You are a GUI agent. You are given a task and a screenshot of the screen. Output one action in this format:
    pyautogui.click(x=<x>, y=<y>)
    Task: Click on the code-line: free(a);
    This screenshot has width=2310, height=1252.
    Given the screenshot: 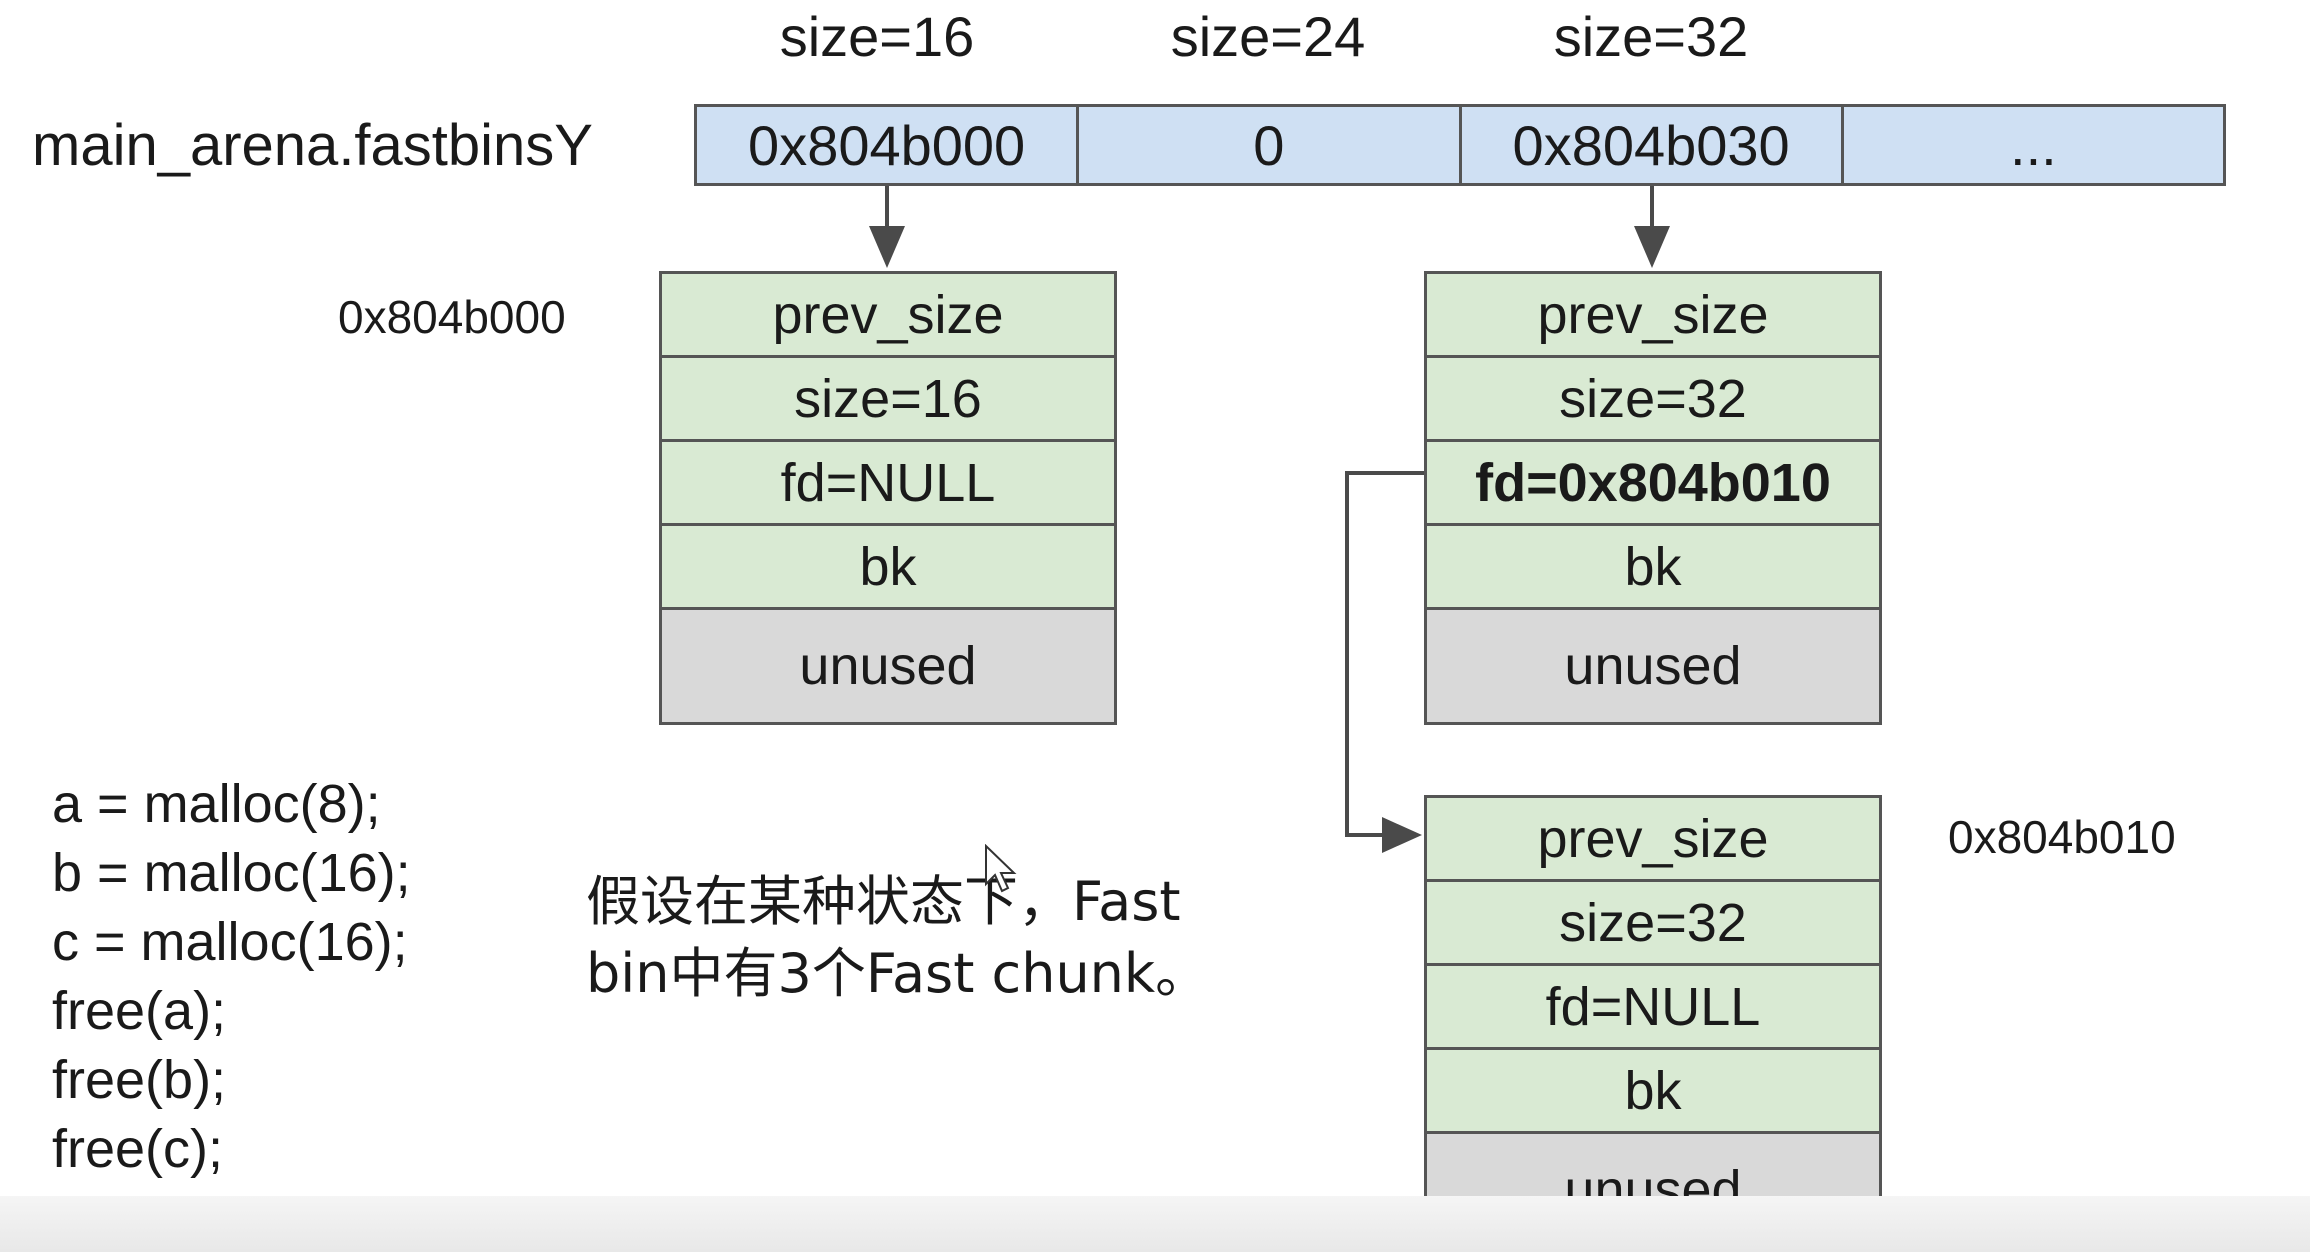 What is the action you would take?
    pyautogui.click(x=139, y=1011)
    